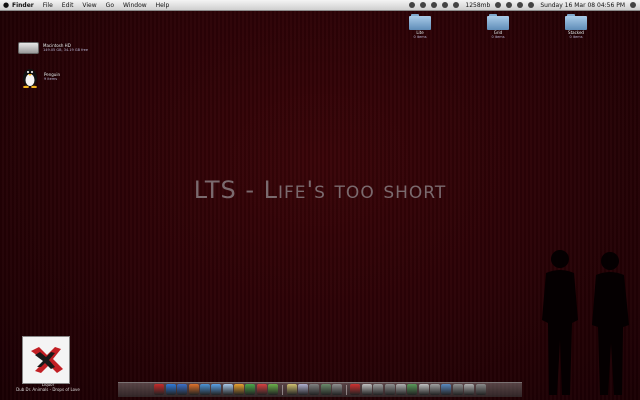 Image resolution: width=640 pixels, height=400 pixels. I want to click on menu-file: File, so click(48, 5).